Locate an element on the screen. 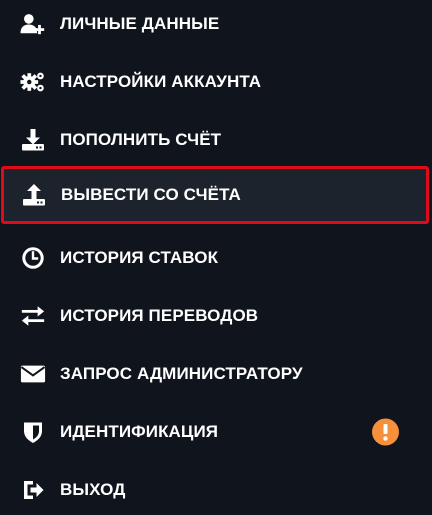 This screenshot has height=515, width=432. menu-item-logout: ВЫХОД is located at coordinates (216, 488).